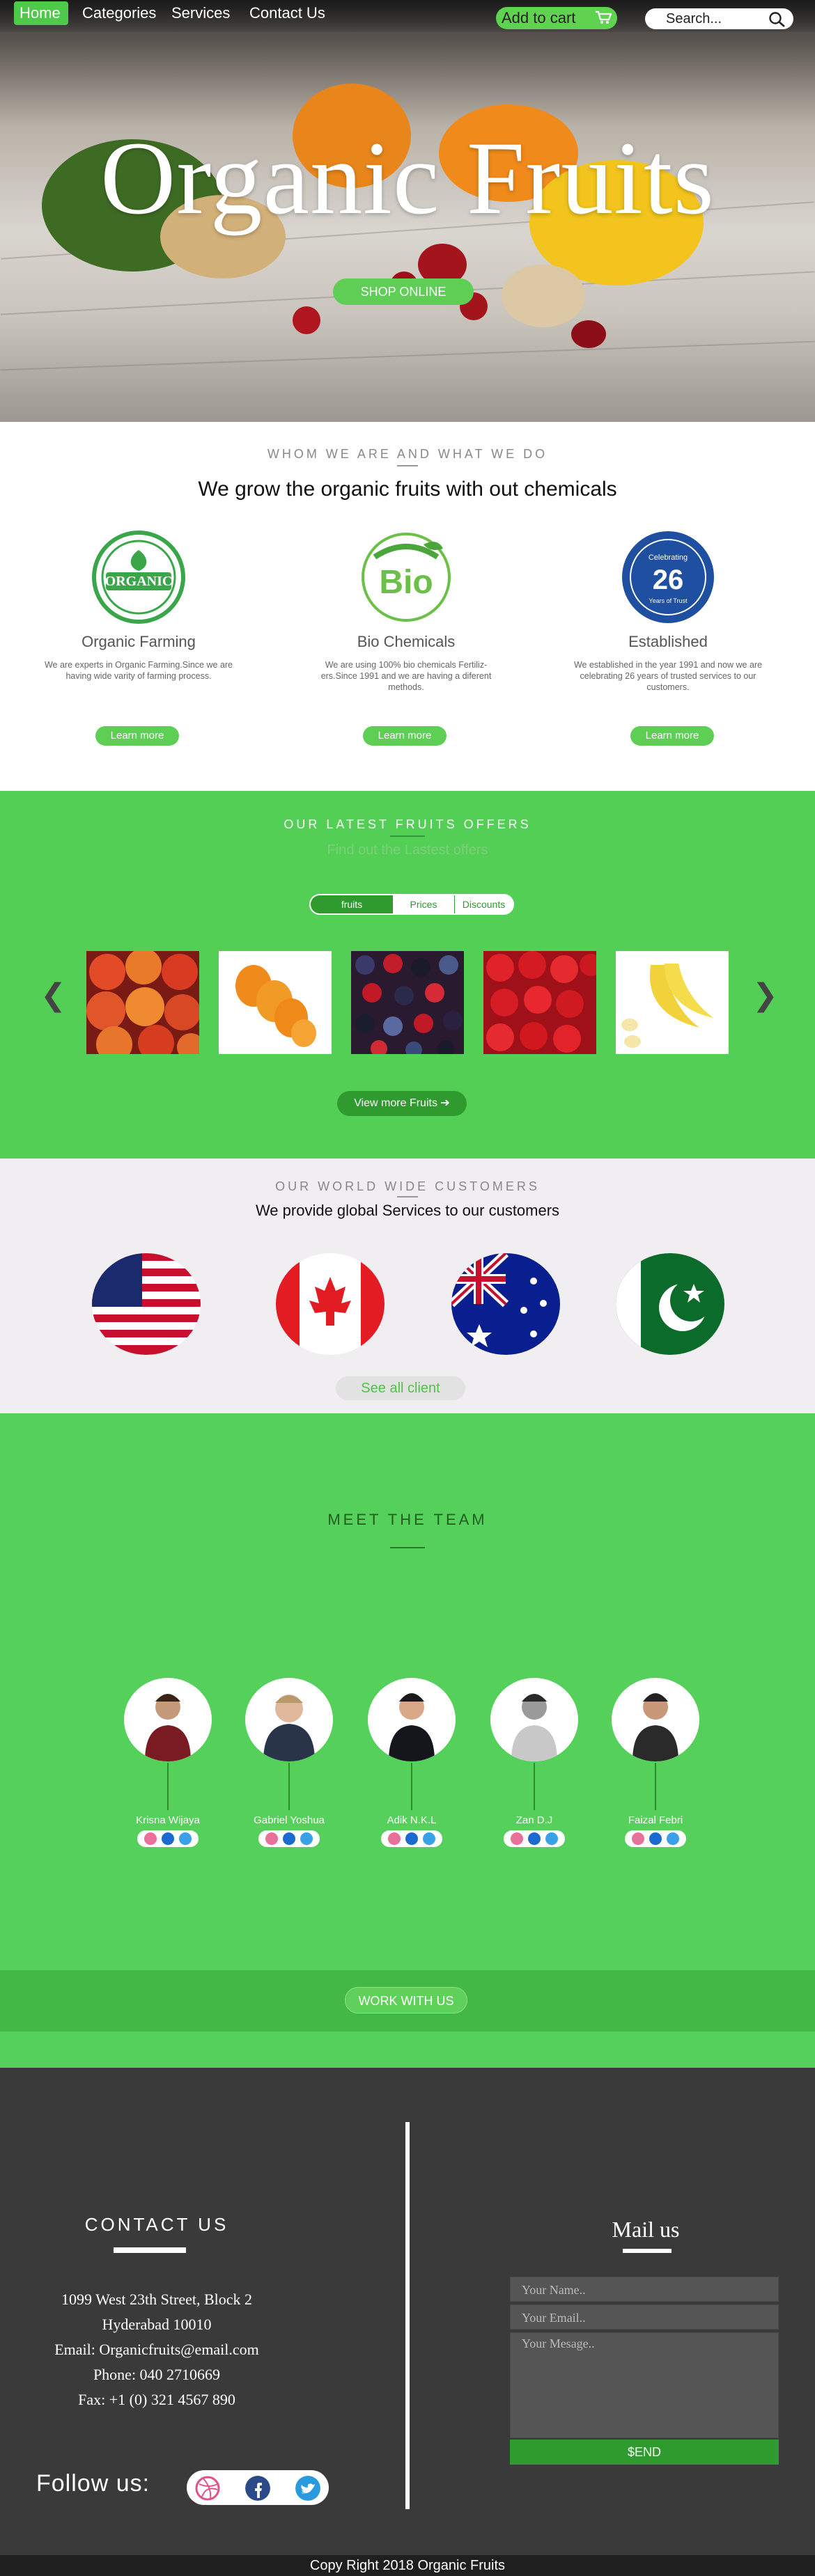 This screenshot has height=2576, width=815. What do you see at coordinates (200, 13) in the screenshot?
I see `nav-services: Services` at bounding box center [200, 13].